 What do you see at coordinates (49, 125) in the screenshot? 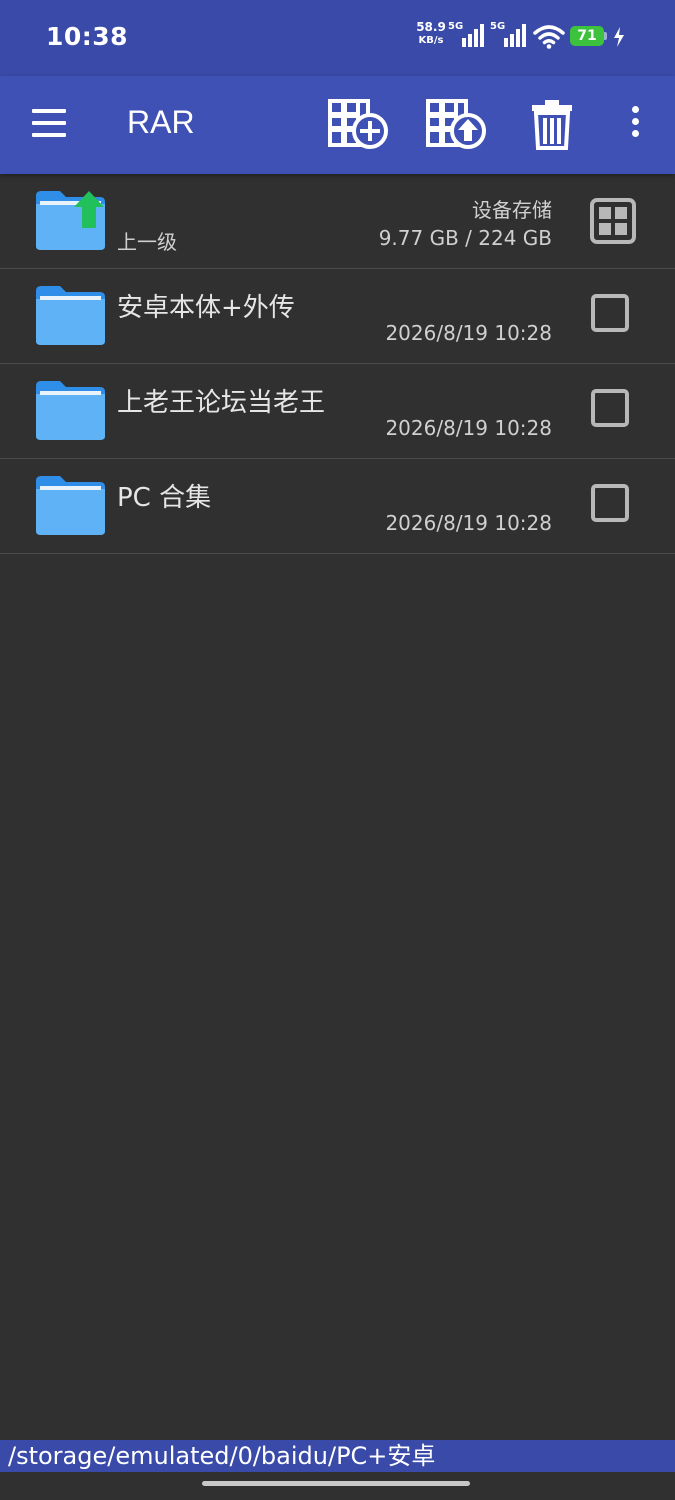
I see `menu-button` at bounding box center [49, 125].